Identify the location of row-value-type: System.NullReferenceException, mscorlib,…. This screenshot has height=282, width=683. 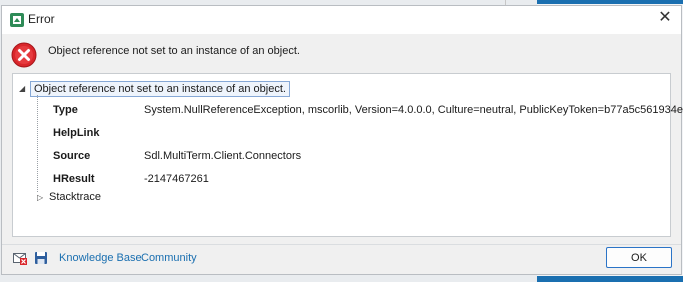
(413, 110).